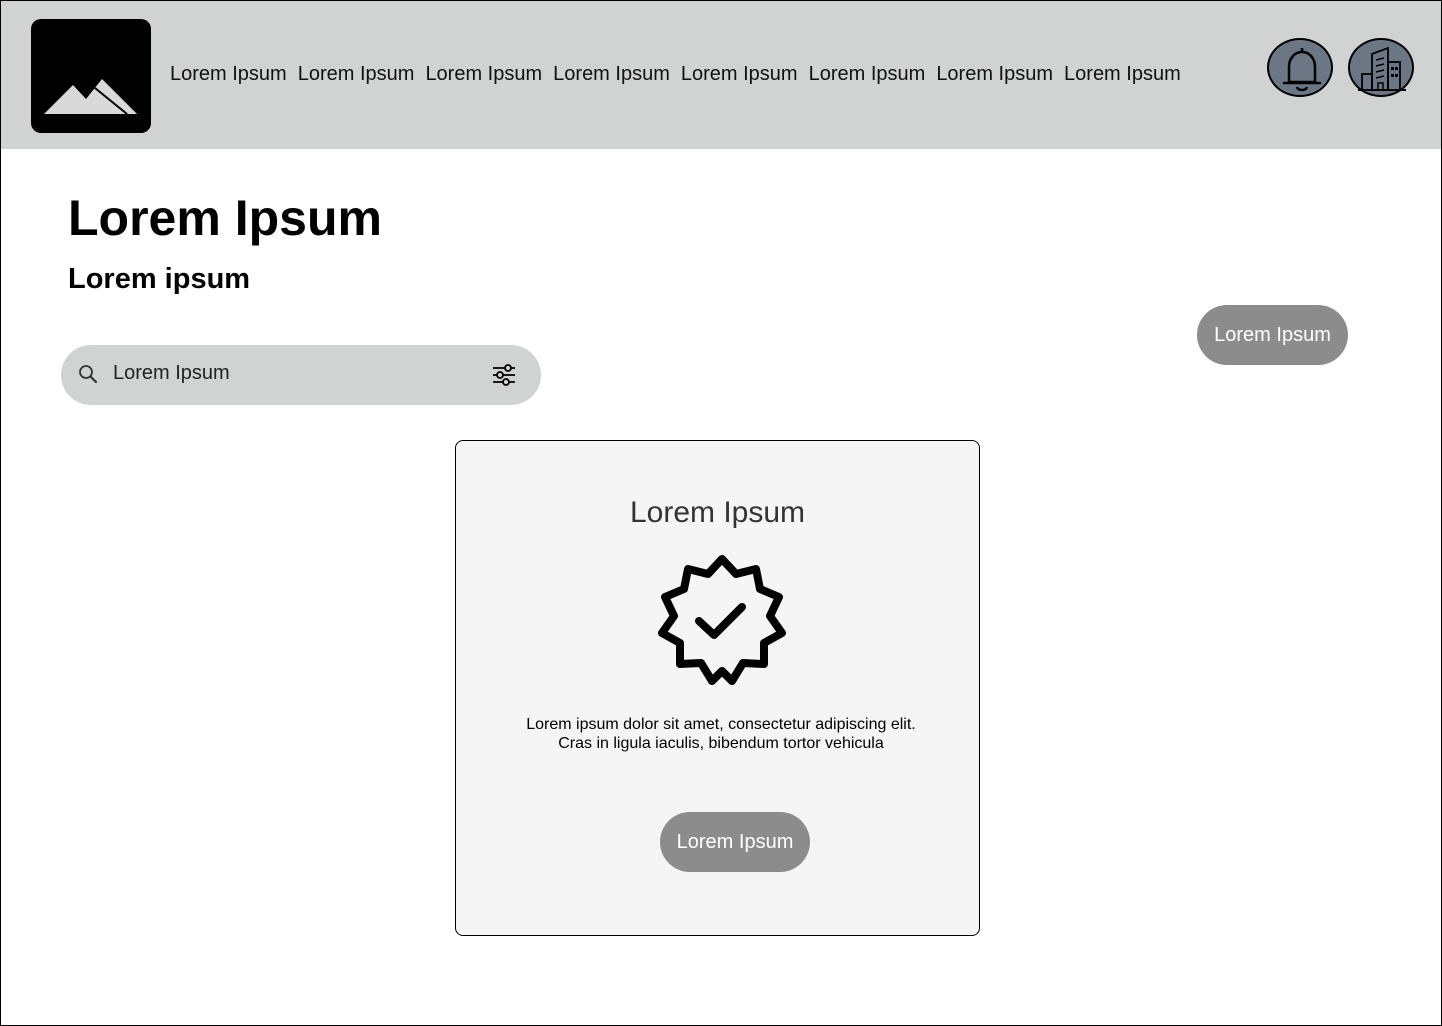 Image resolution: width=1442 pixels, height=1026 pixels. Describe the element at coordinates (722, 620) in the screenshot. I see `verified-badge-icon` at that location.